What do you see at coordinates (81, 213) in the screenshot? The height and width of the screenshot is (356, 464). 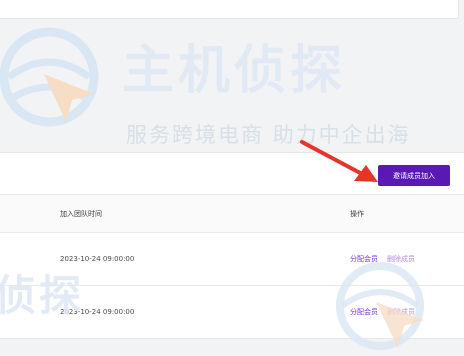 I see `column-header-join-time: 加入团队时间` at bounding box center [81, 213].